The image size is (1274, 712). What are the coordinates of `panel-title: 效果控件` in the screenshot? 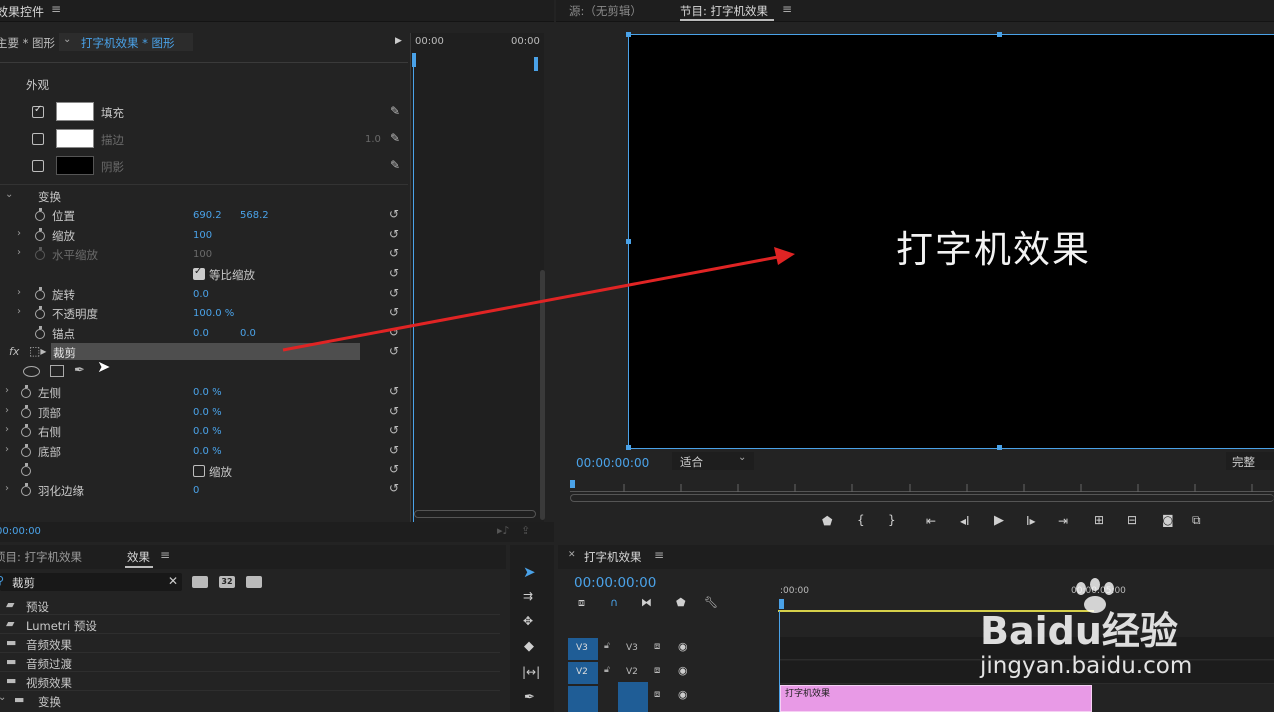 It's located at (22, 11).